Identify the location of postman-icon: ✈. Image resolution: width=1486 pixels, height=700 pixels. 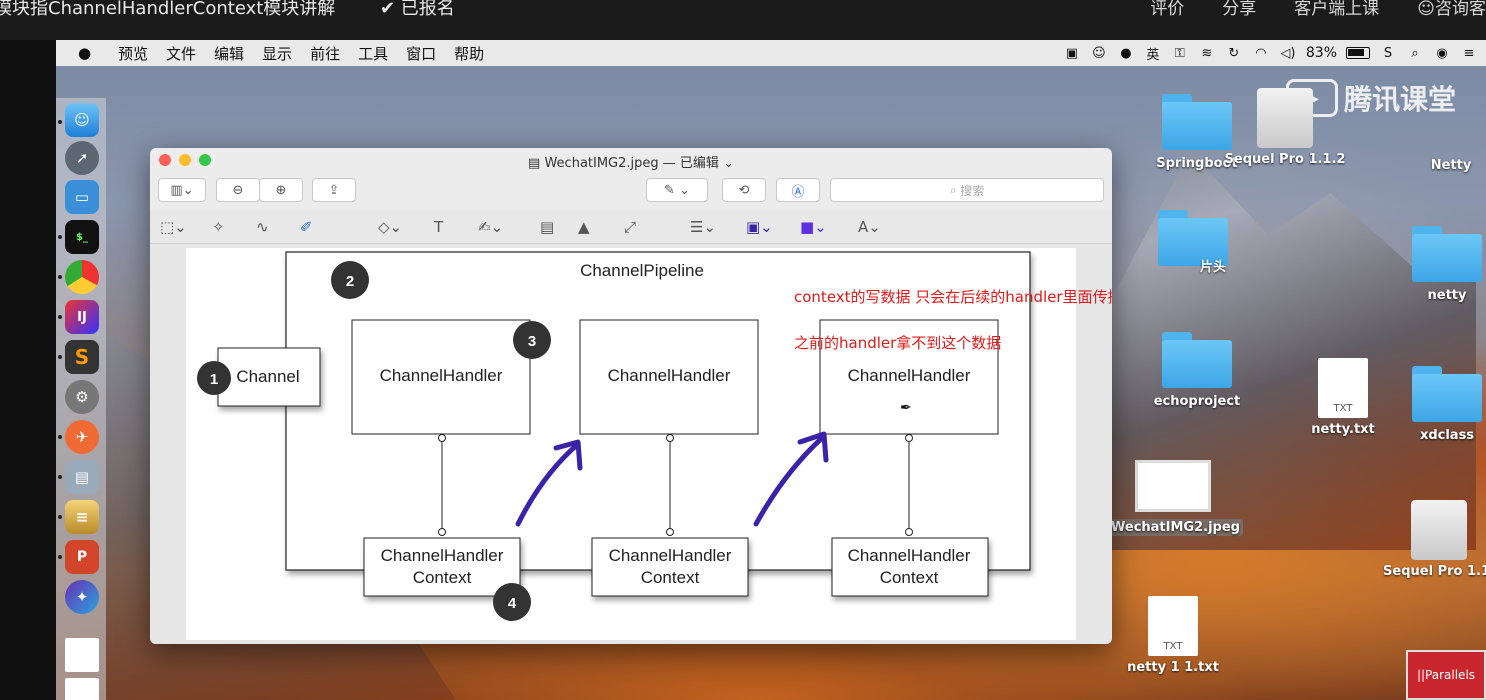
(82, 437).